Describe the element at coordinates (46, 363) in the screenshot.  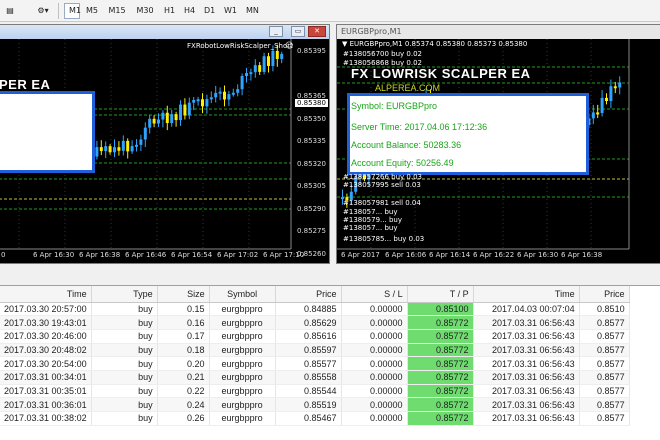
I see `table-cell: 2017.03.30 20:54:00` at that location.